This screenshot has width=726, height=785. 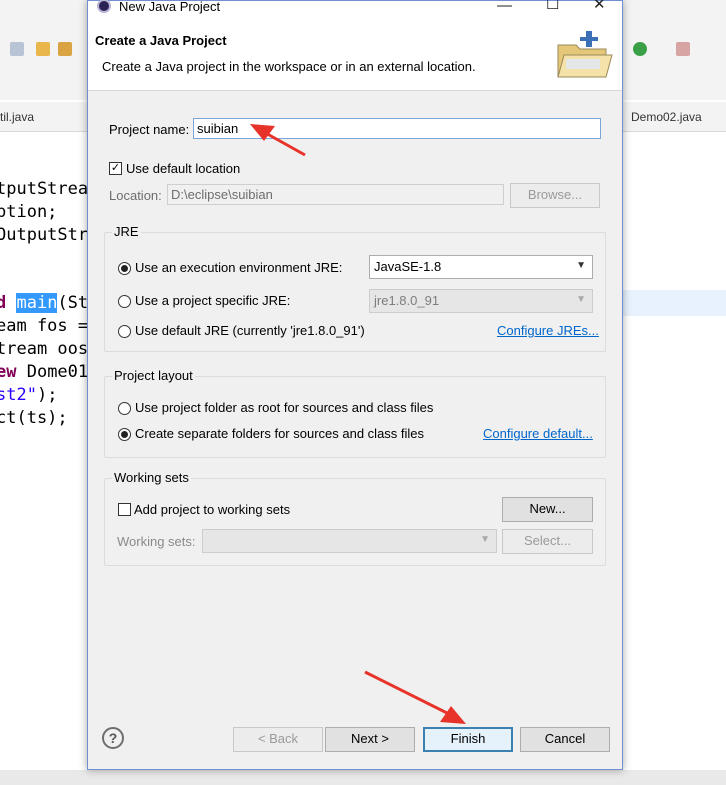 I want to click on wizard-title: Create a Java Project, so click(x=161, y=40).